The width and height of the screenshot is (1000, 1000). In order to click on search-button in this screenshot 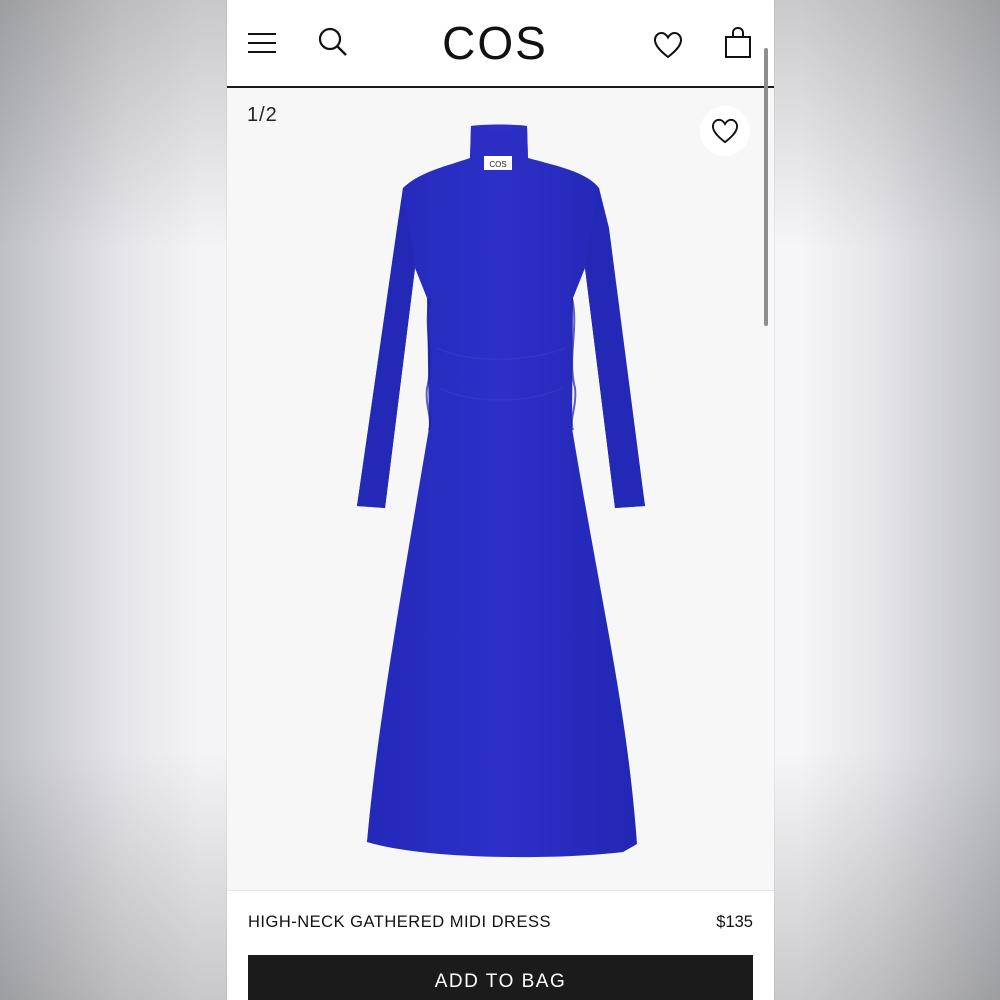, I will do `click(333, 42)`.